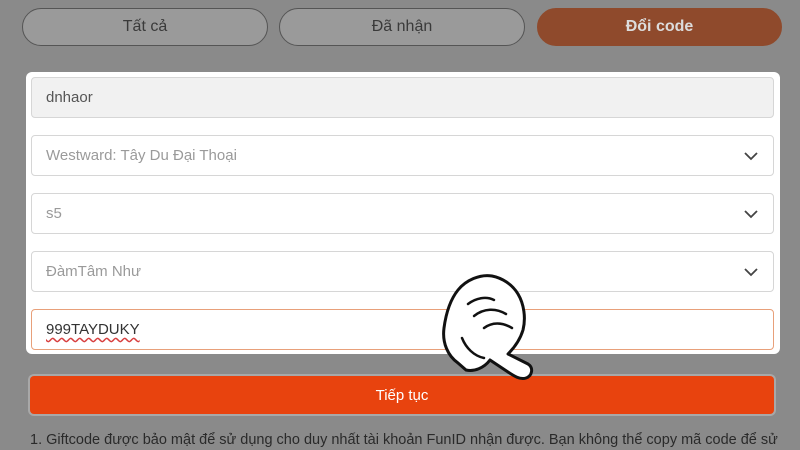 Image resolution: width=800 pixels, height=450 pixels. What do you see at coordinates (402, 329) in the screenshot?
I see `giftcode-input: 999TAYDUKY` at bounding box center [402, 329].